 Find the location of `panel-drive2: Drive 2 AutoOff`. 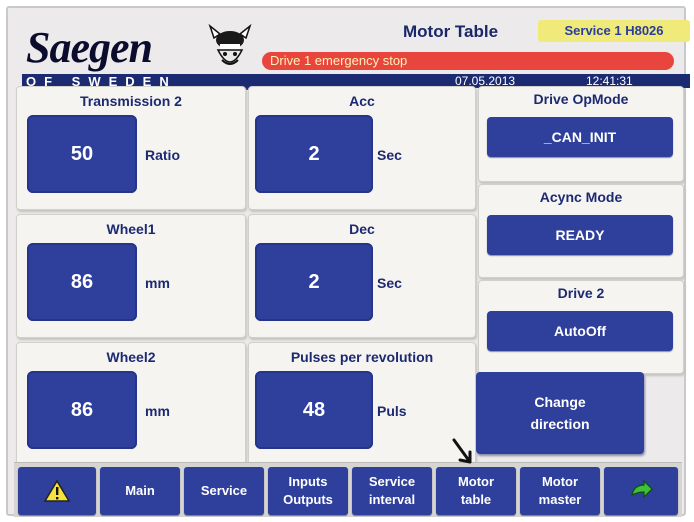

panel-drive2: Drive 2 AutoOff is located at coordinates (581, 327).